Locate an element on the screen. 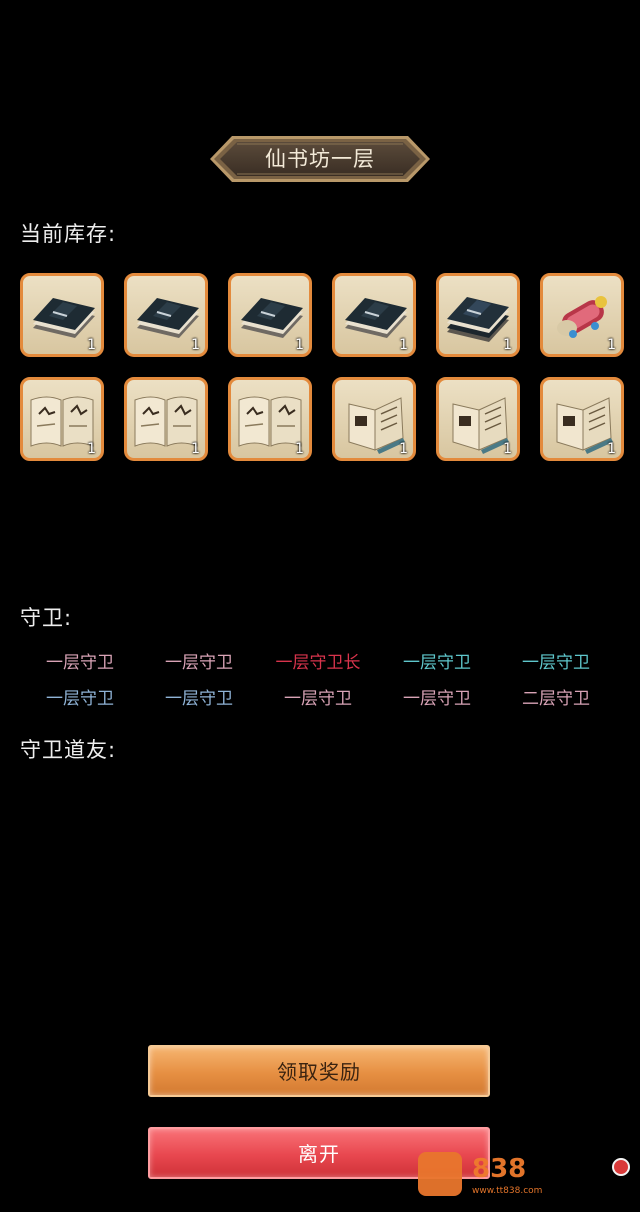  page-title: 仙书坊一层 is located at coordinates (320, 159).